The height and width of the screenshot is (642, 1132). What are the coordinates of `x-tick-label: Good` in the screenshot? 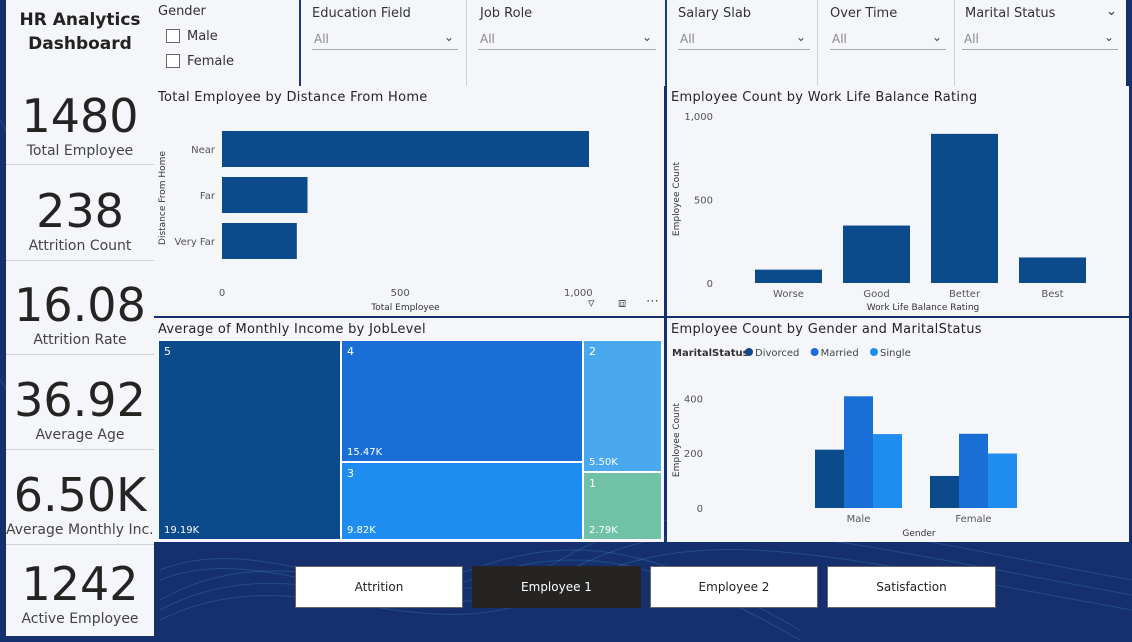 It's located at (876, 294).